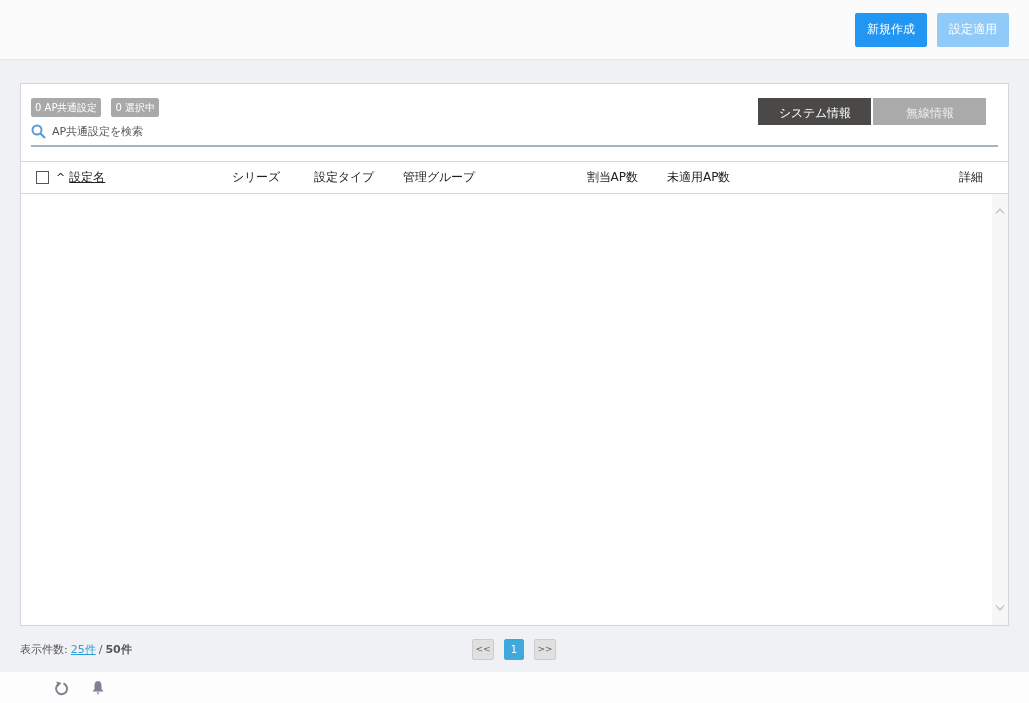 Image resolution: width=1029 pixels, height=703 pixels. I want to click on page-button: 1, so click(514, 649).